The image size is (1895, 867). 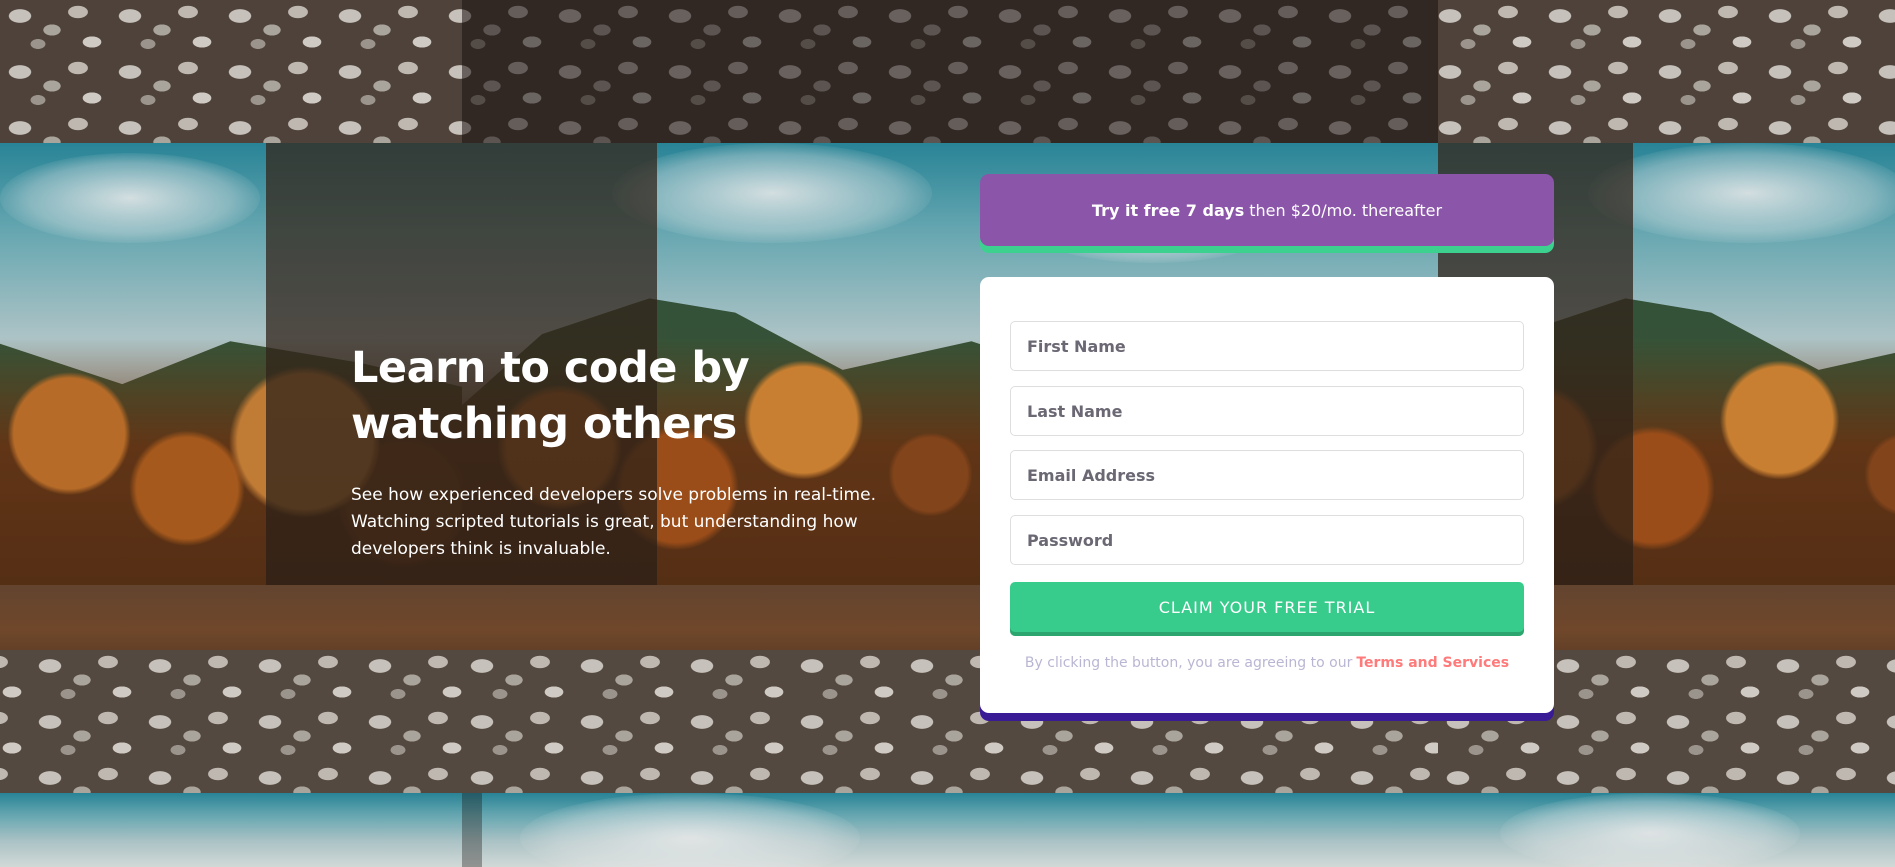 What do you see at coordinates (1346, 210) in the screenshot?
I see `promo-price: then $20/mo. thereafter` at bounding box center [1346, 210].